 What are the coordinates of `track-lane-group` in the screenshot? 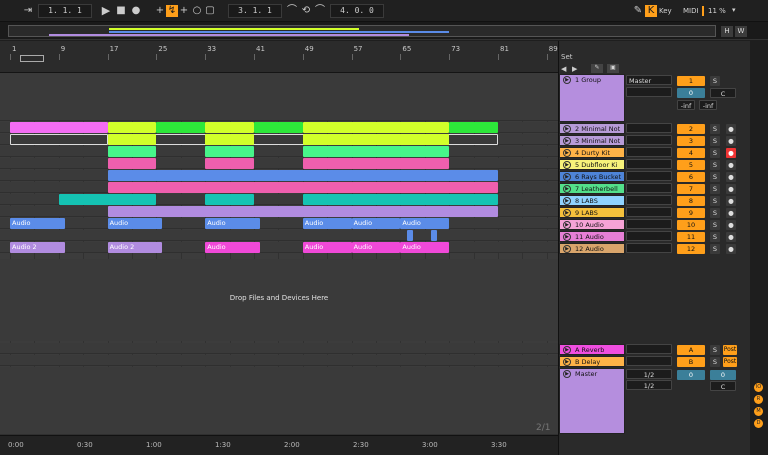 It's located at (279, 97).